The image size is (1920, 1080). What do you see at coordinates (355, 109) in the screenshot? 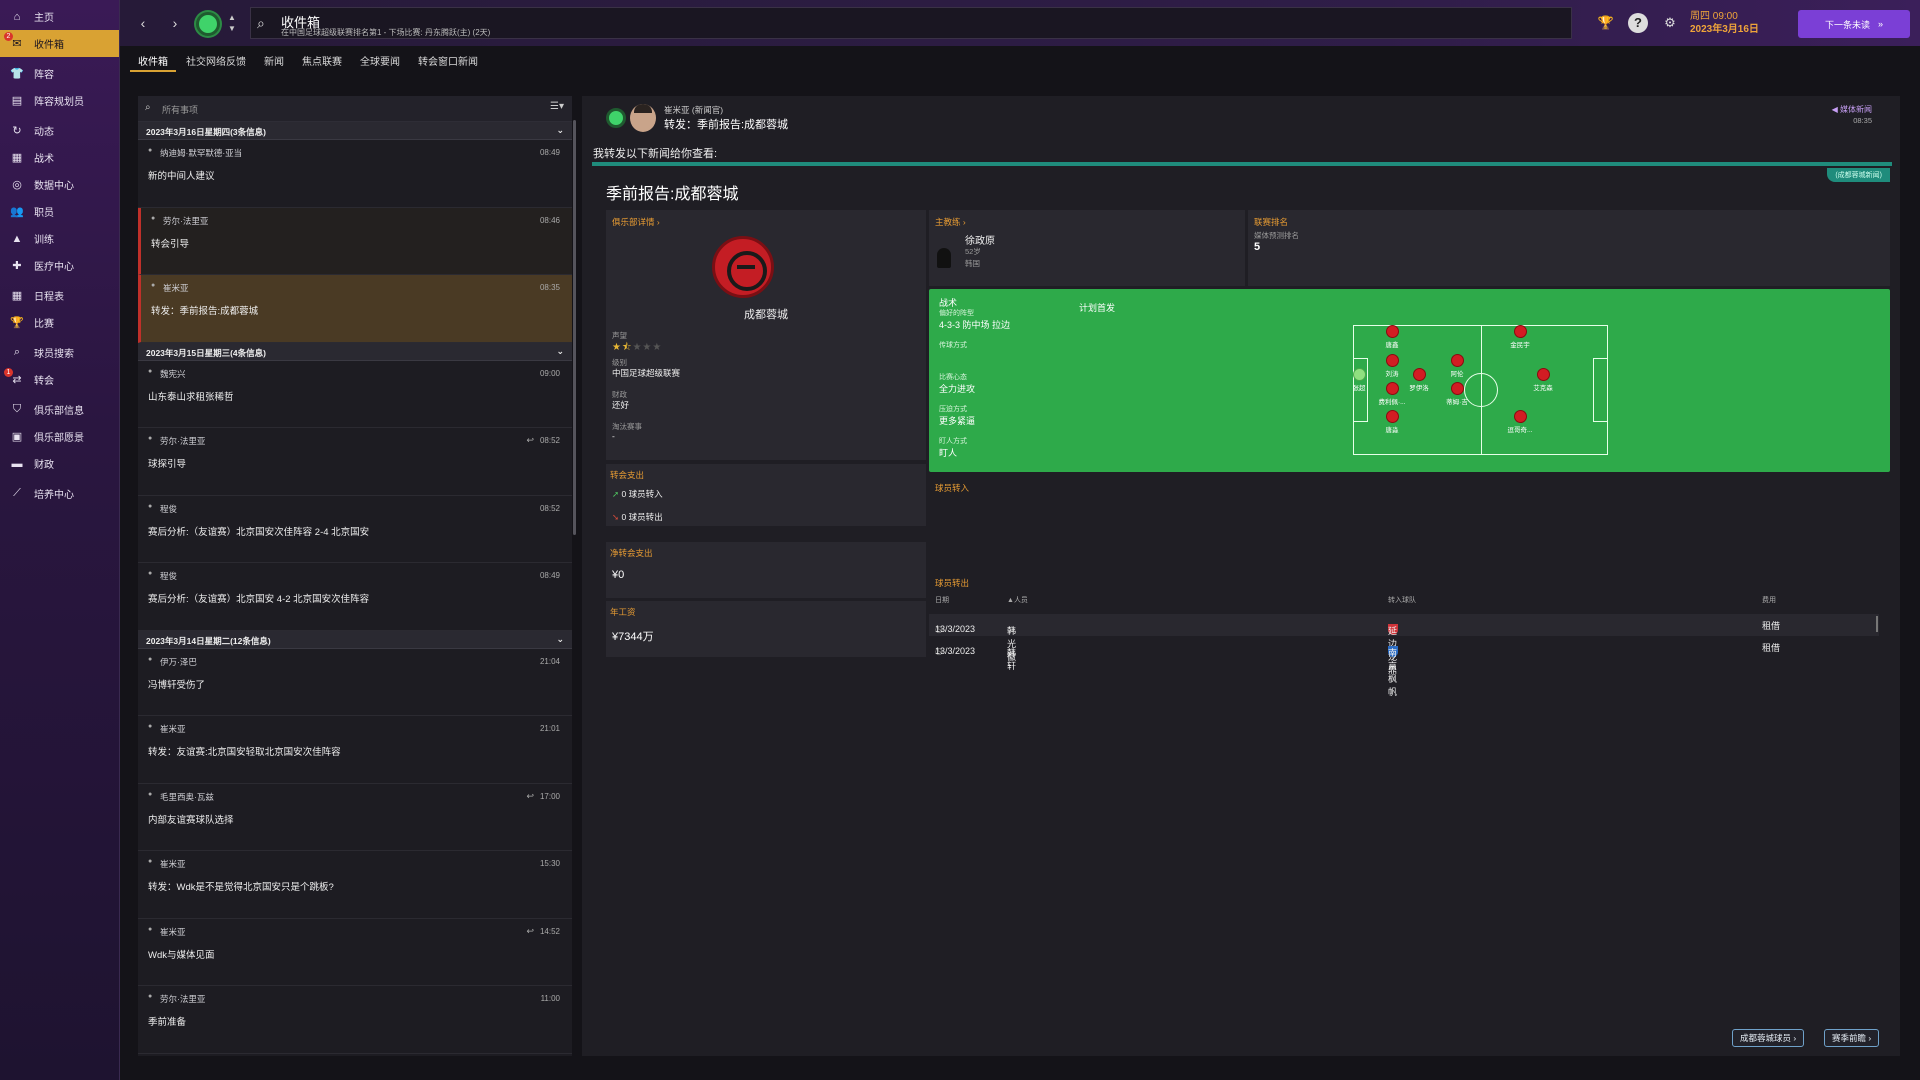
I see `inbox-filter: ⌕ 所有事项 ☰▾` at bounding box center [355, 109].